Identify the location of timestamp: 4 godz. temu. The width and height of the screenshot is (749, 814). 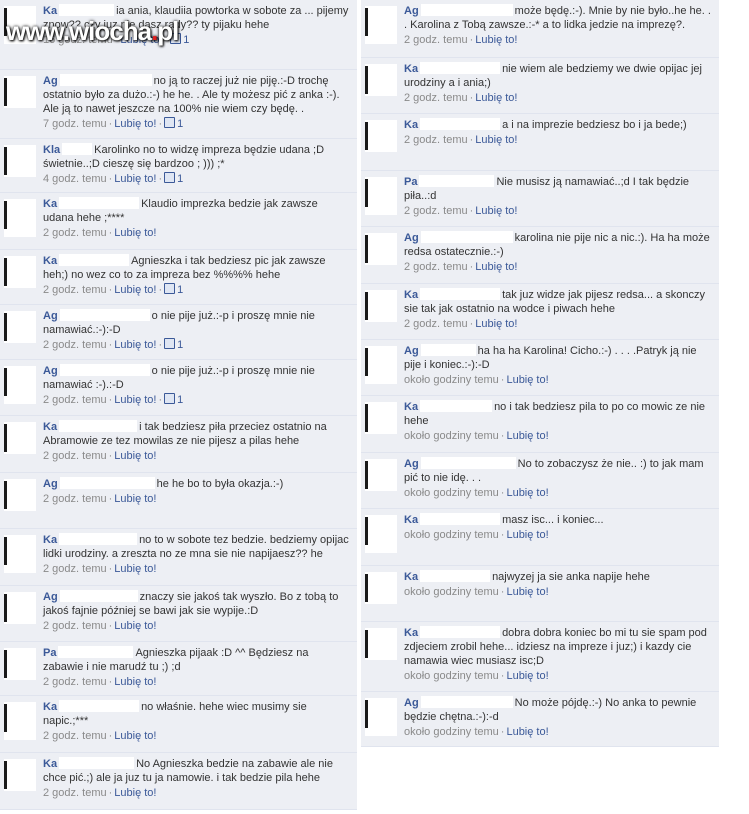
(75, 179).